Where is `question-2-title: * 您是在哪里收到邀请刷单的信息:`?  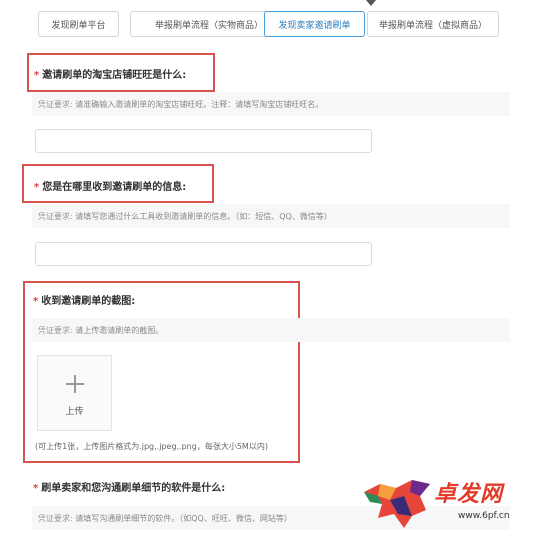
question-2-title: * 您是在哪里收到邀请刷单的信息: is located at coordinates (110, 185).